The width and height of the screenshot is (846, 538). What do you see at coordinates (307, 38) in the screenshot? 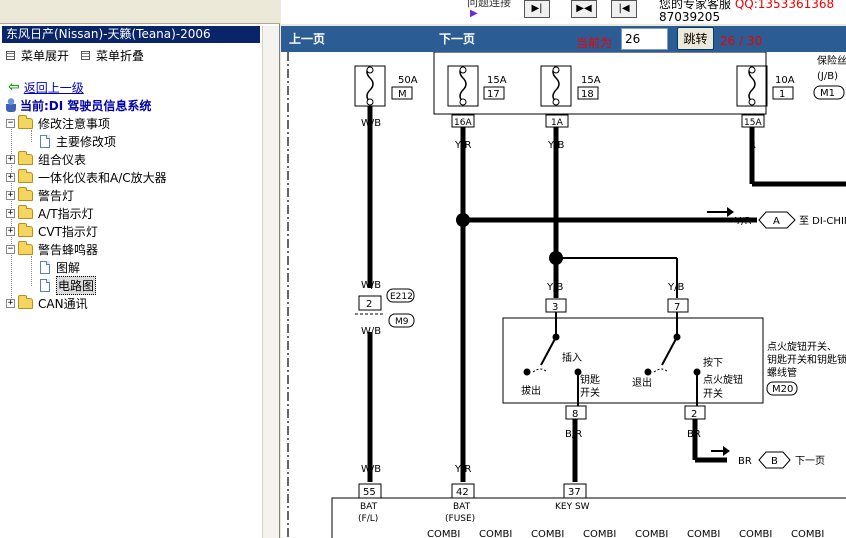
I see `prev-page-link: 上一页` at bounding box center [307, 38].